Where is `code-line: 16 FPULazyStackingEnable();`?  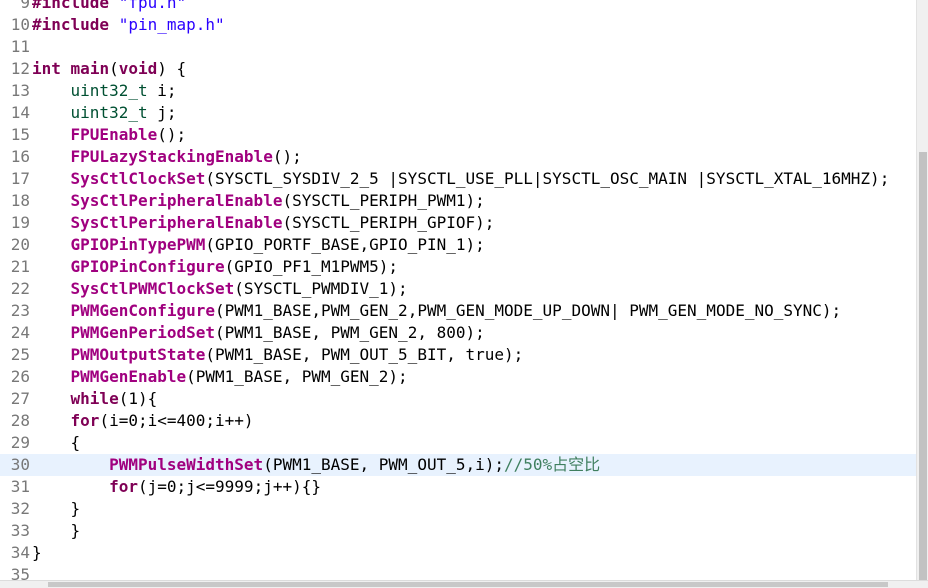 code-line: 16 FPULazyStackingEnable(); is located at coordinates (458, 157).